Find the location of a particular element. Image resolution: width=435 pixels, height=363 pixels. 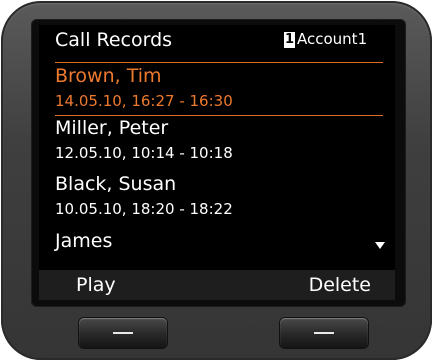

record-time-selected: 14.05.10, 16:27 - 16:30 is located at coordinates (144, 101).